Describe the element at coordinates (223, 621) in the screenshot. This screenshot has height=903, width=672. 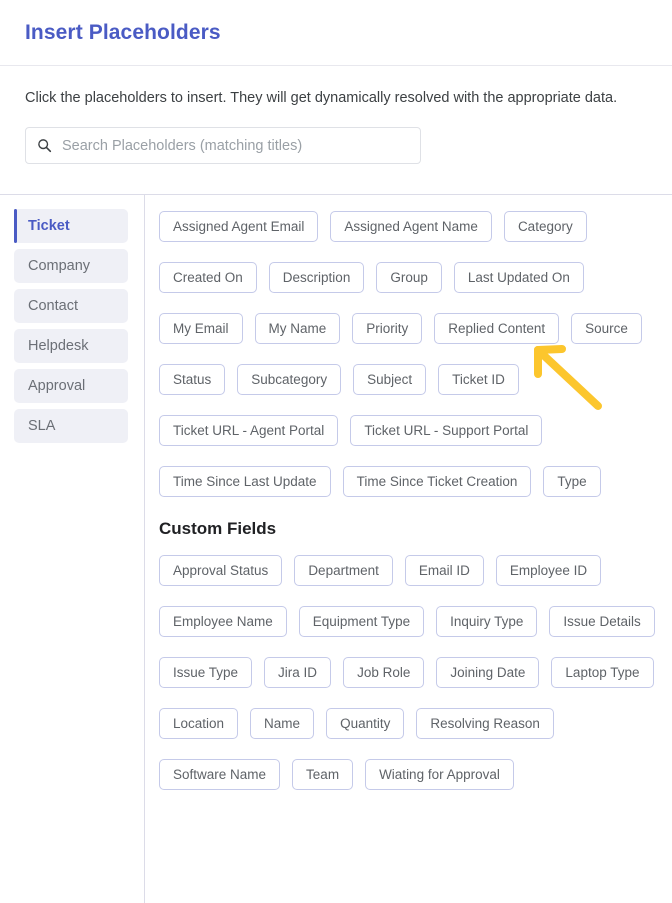
I see `placeholder-chip-employee-name: Employee Name` at that location.